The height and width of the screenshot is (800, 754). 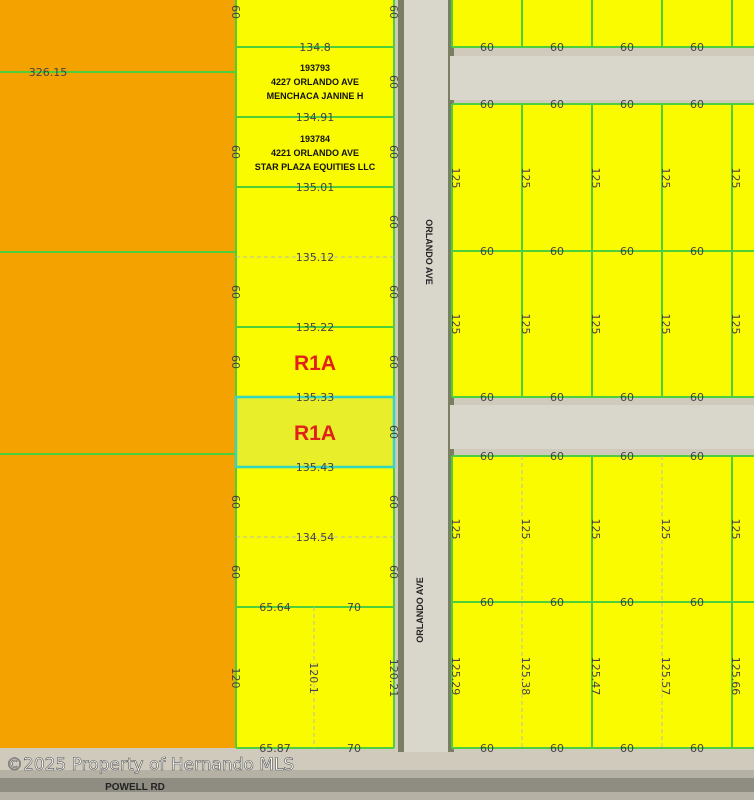 I want to click on lot-depth: 125.66, so click(x=735, y=676).